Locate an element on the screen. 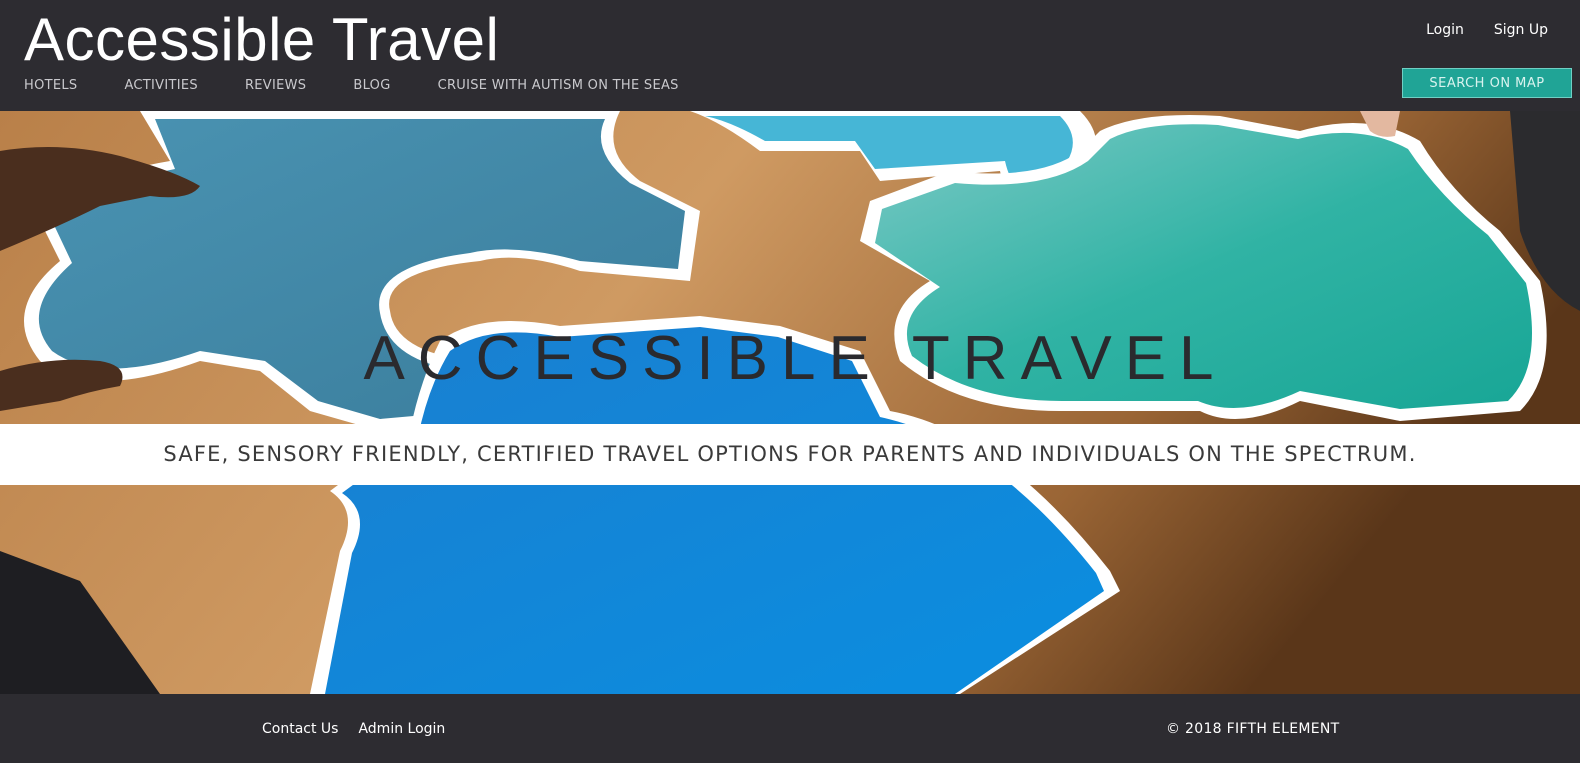  nav-item-reviews: REVIEWS is located at coordinates (275, 86).